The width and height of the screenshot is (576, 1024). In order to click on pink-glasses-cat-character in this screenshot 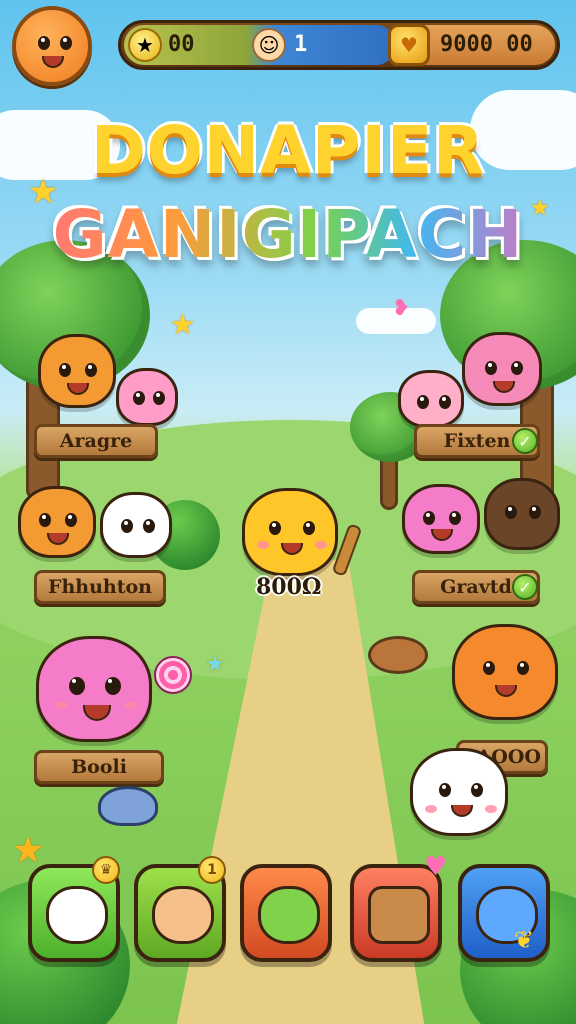, I will do `click(502, 369)`.